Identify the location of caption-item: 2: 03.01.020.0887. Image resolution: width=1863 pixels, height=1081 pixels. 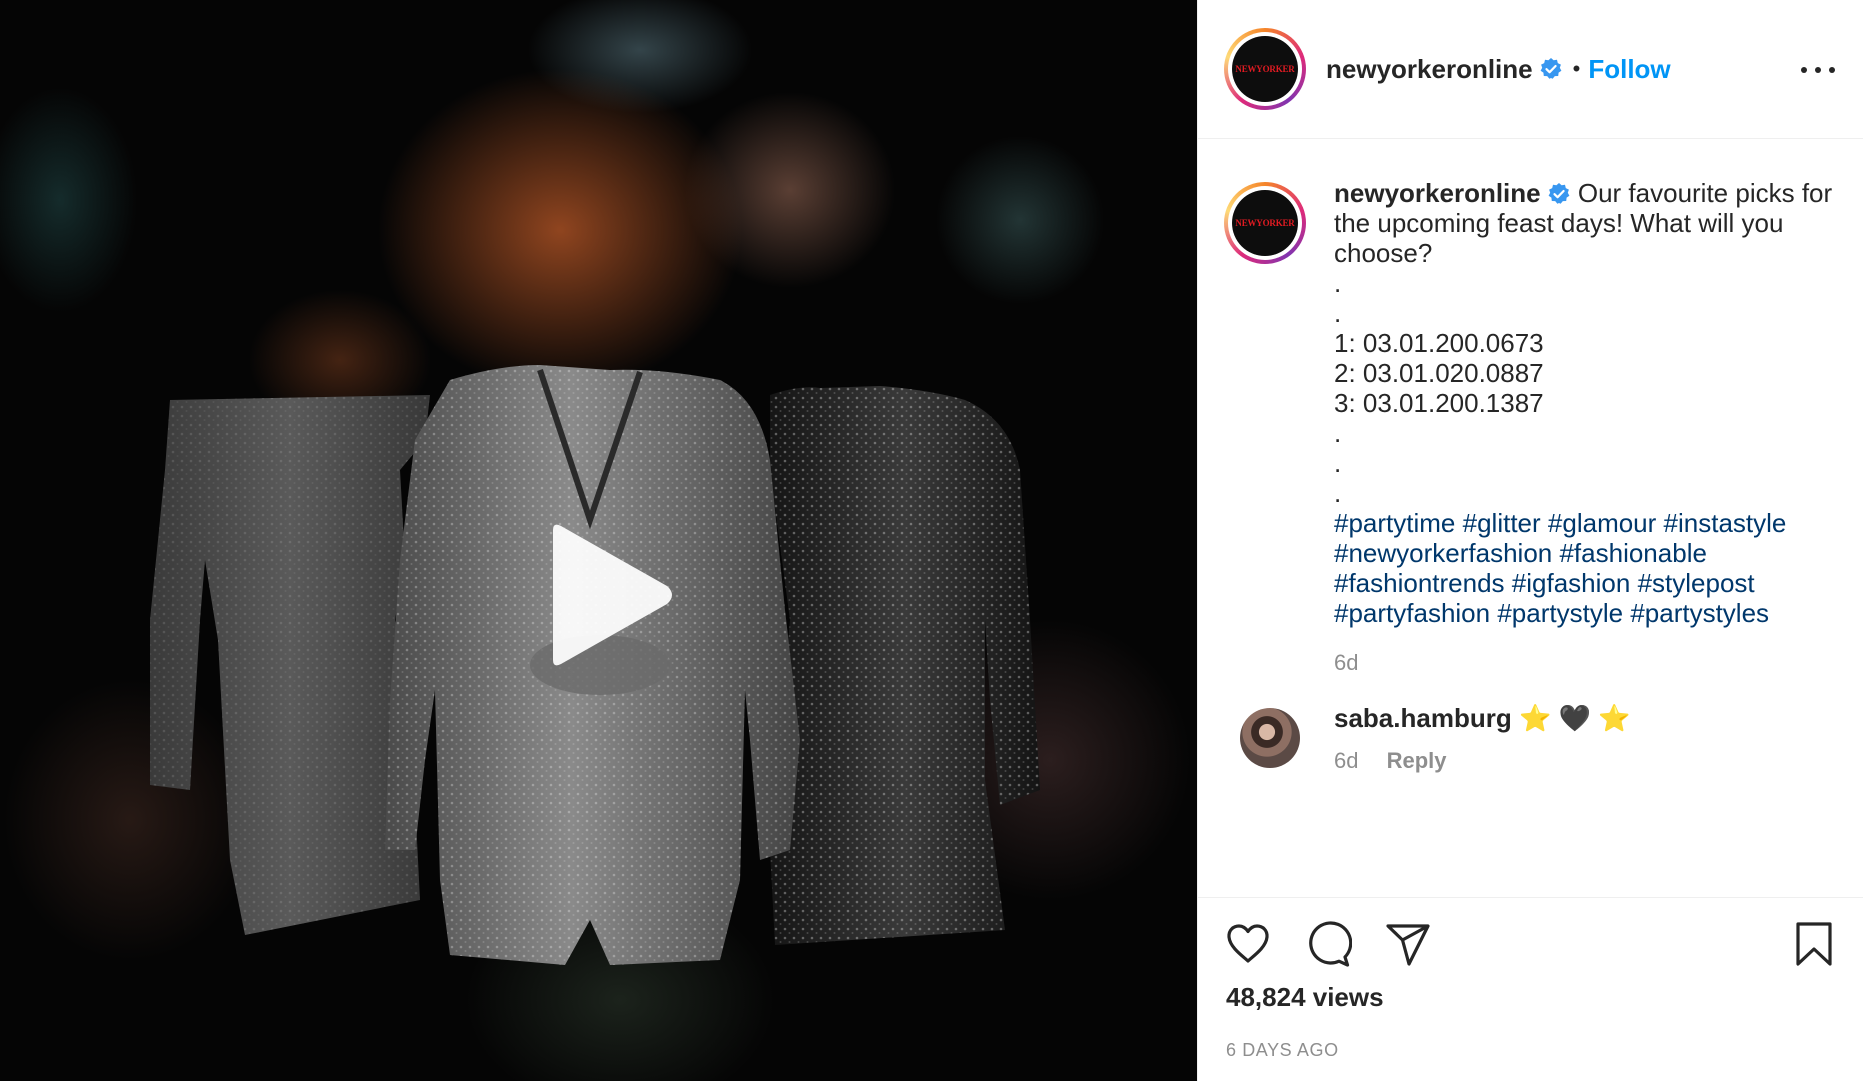
(1439, 373).